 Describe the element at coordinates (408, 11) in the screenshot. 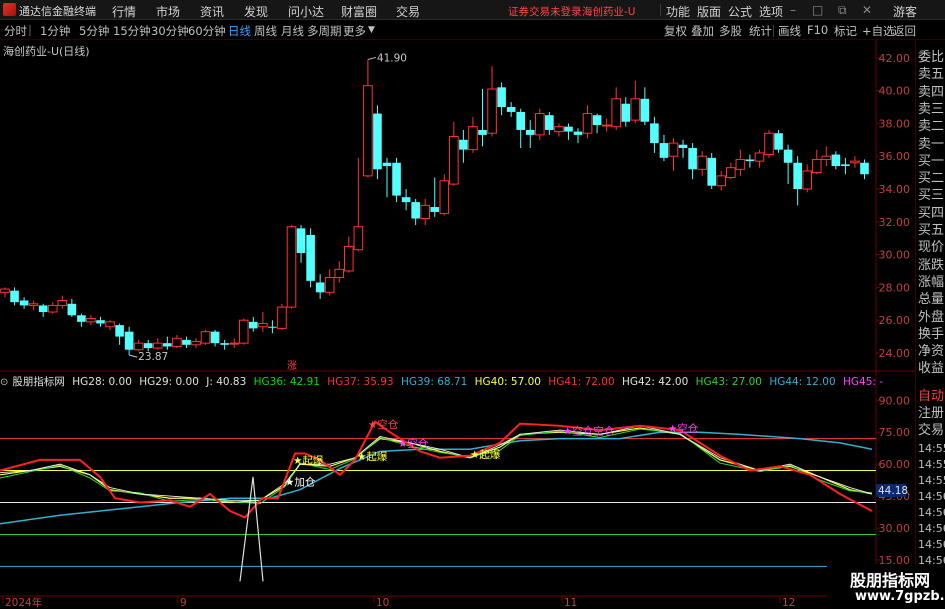

I see `menu-trade: 交易` at that location.